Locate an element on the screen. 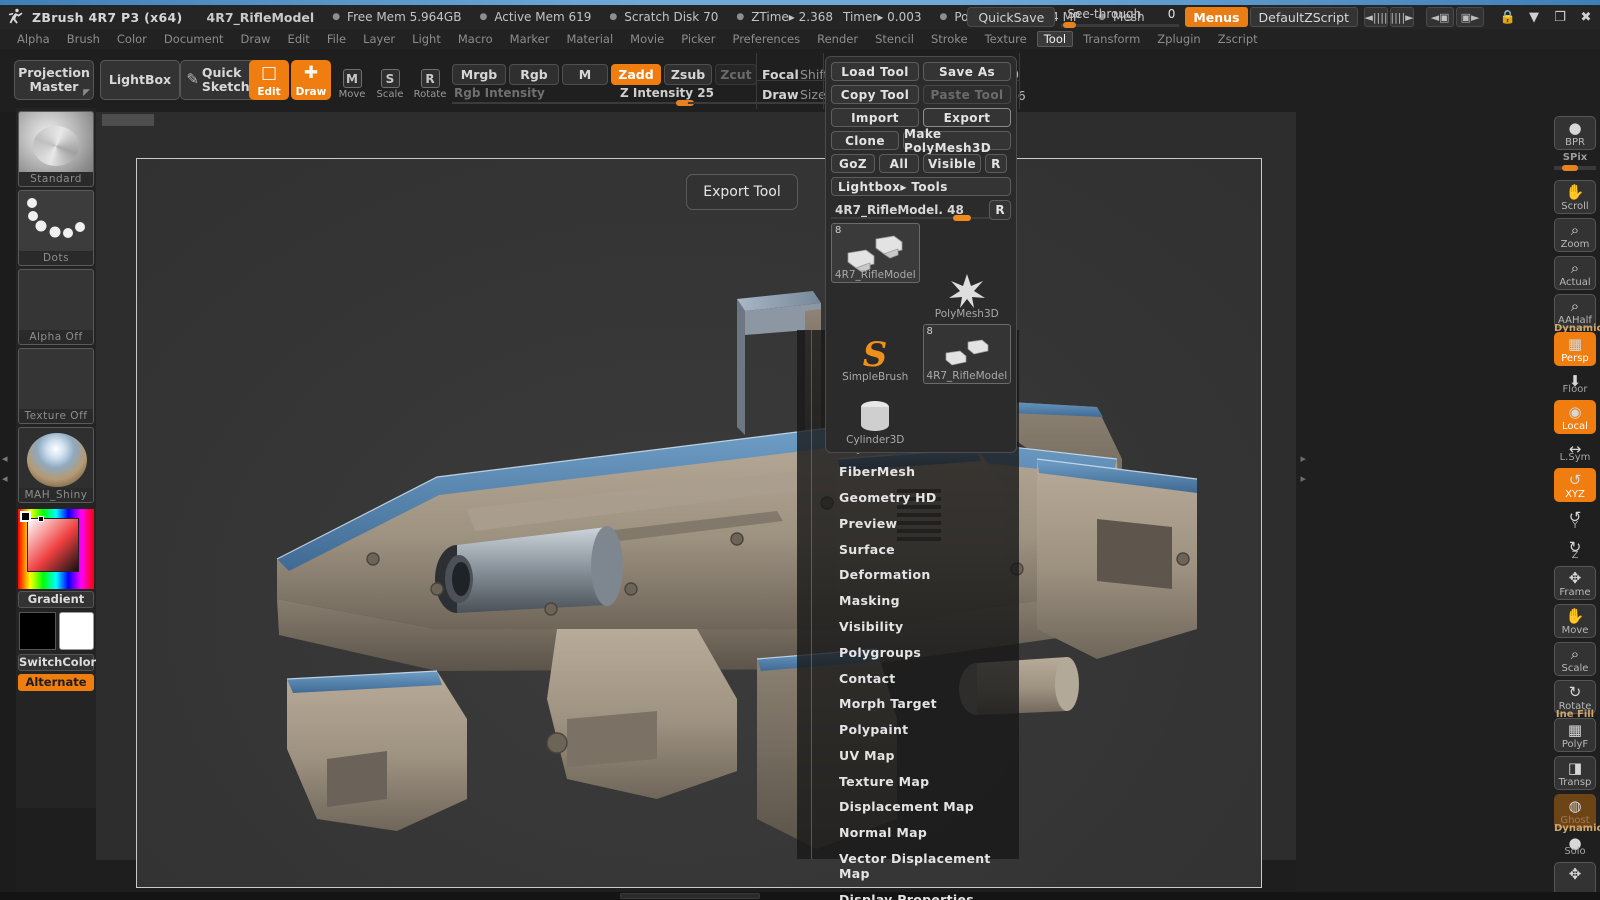 The height and width of the screenshot is (900, 1600). shelf-collapse-right-icon: ▸ is located at coordinates (1303, 458).